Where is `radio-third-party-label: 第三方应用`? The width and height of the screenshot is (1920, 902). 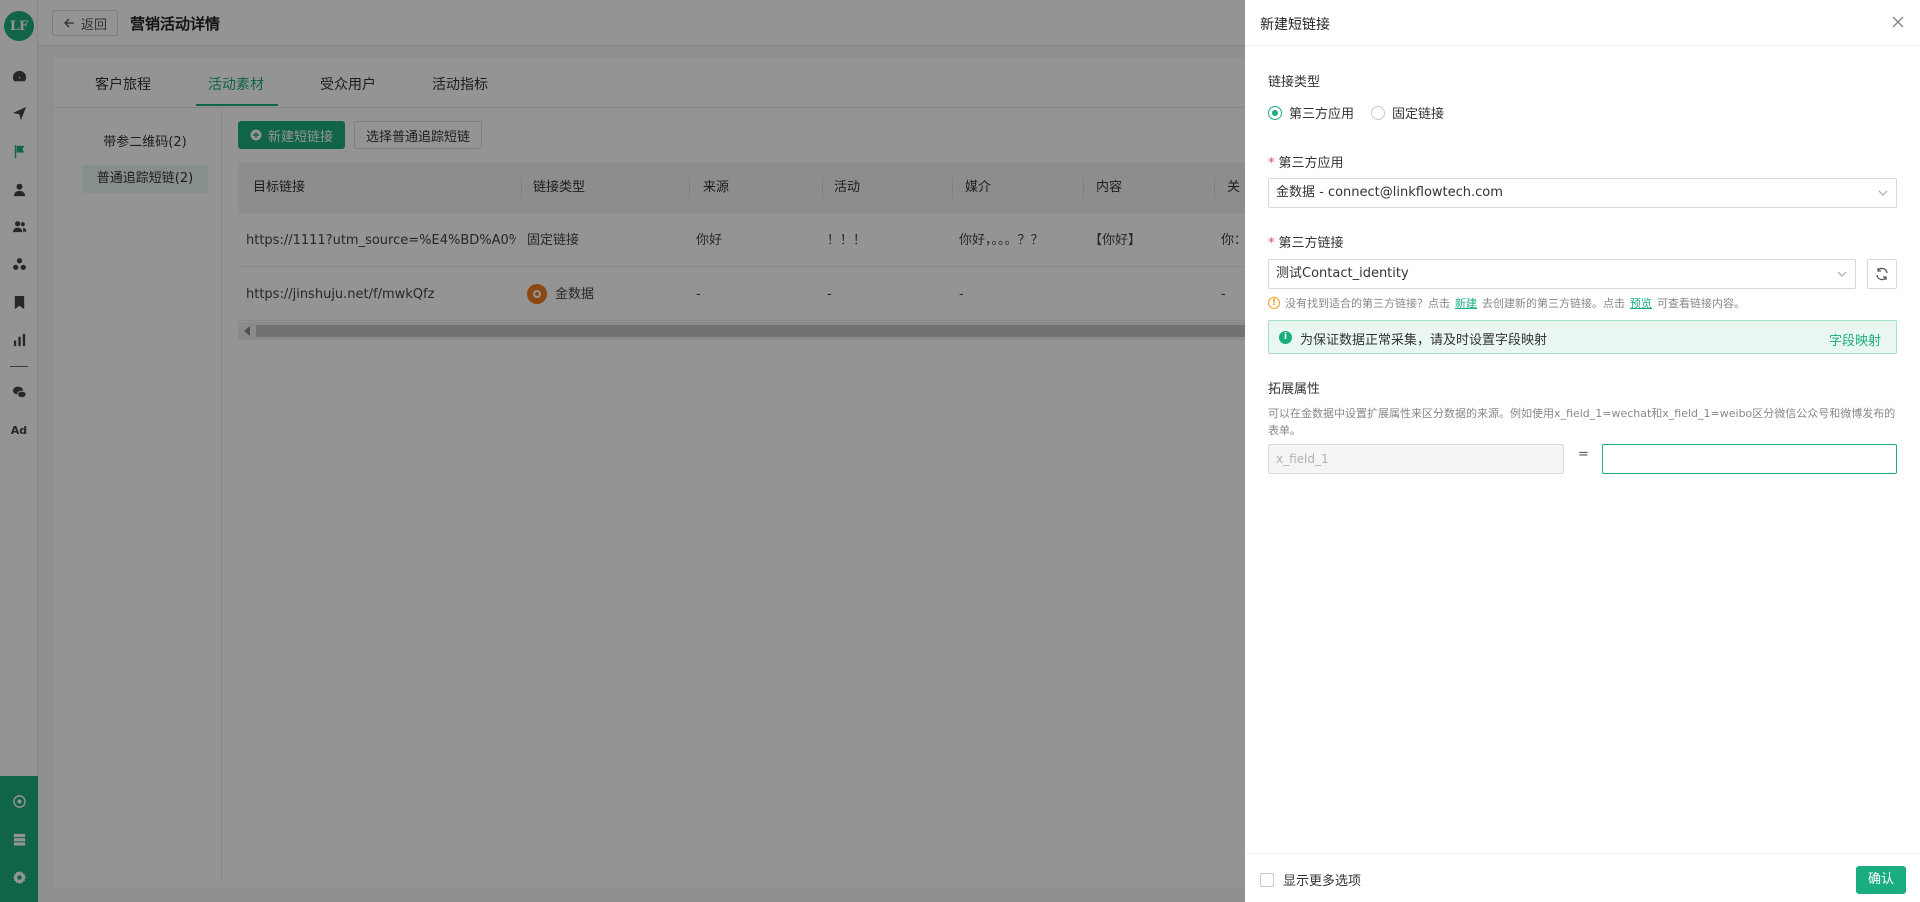 radio-third-party-label: 第三方应用 is located at coordinates (1322, 114).